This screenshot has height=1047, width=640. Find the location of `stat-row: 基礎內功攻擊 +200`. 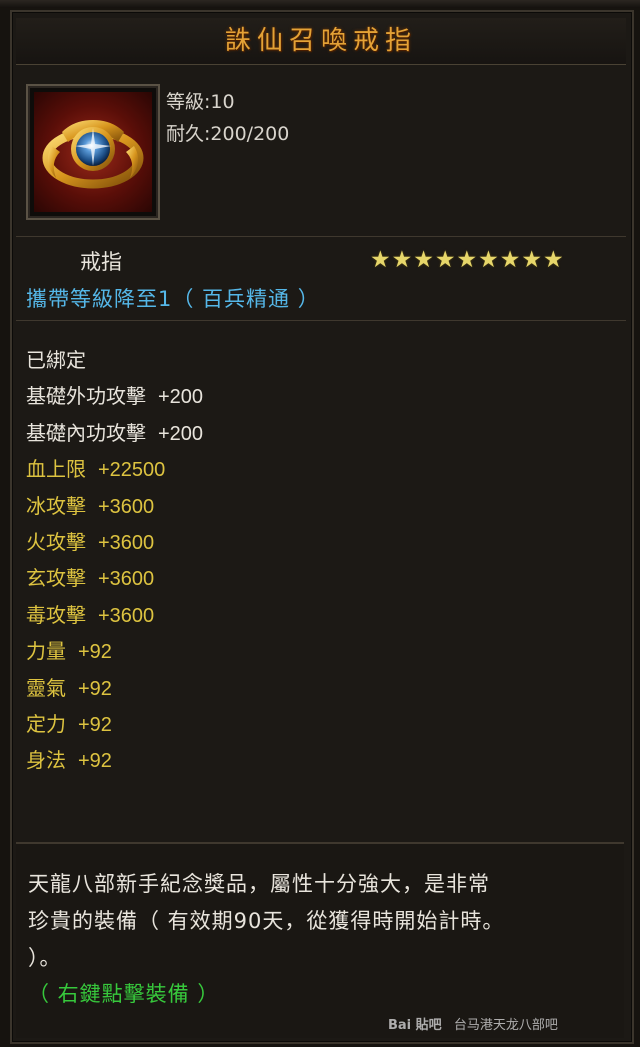

stat-row: 基礎內功攻擊 +200 is located at coordinates (114, 433).